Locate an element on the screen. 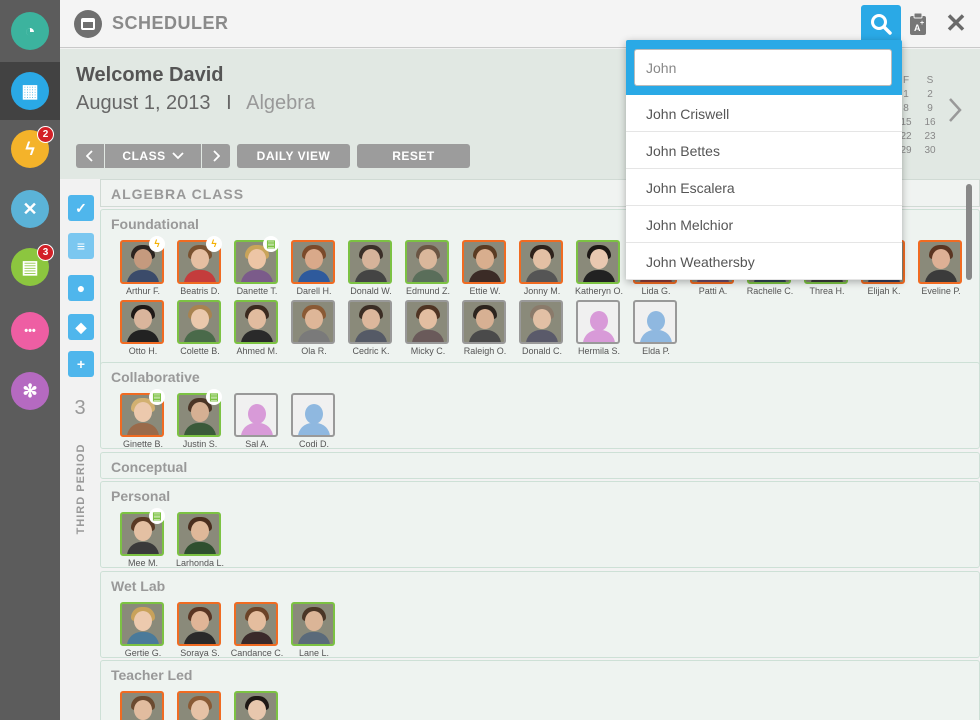 The height and width of the screenshot is (720, 980). rail-item-tools: ✕ is located at coordinates (30, 209).